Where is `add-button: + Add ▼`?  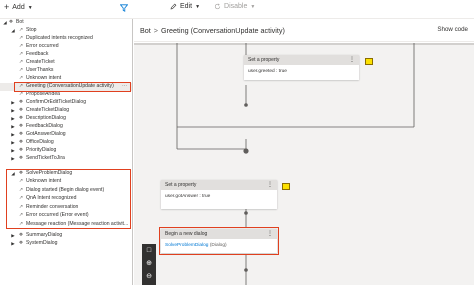 add-button: + Add ▼ is located at coordinates (18, 7).